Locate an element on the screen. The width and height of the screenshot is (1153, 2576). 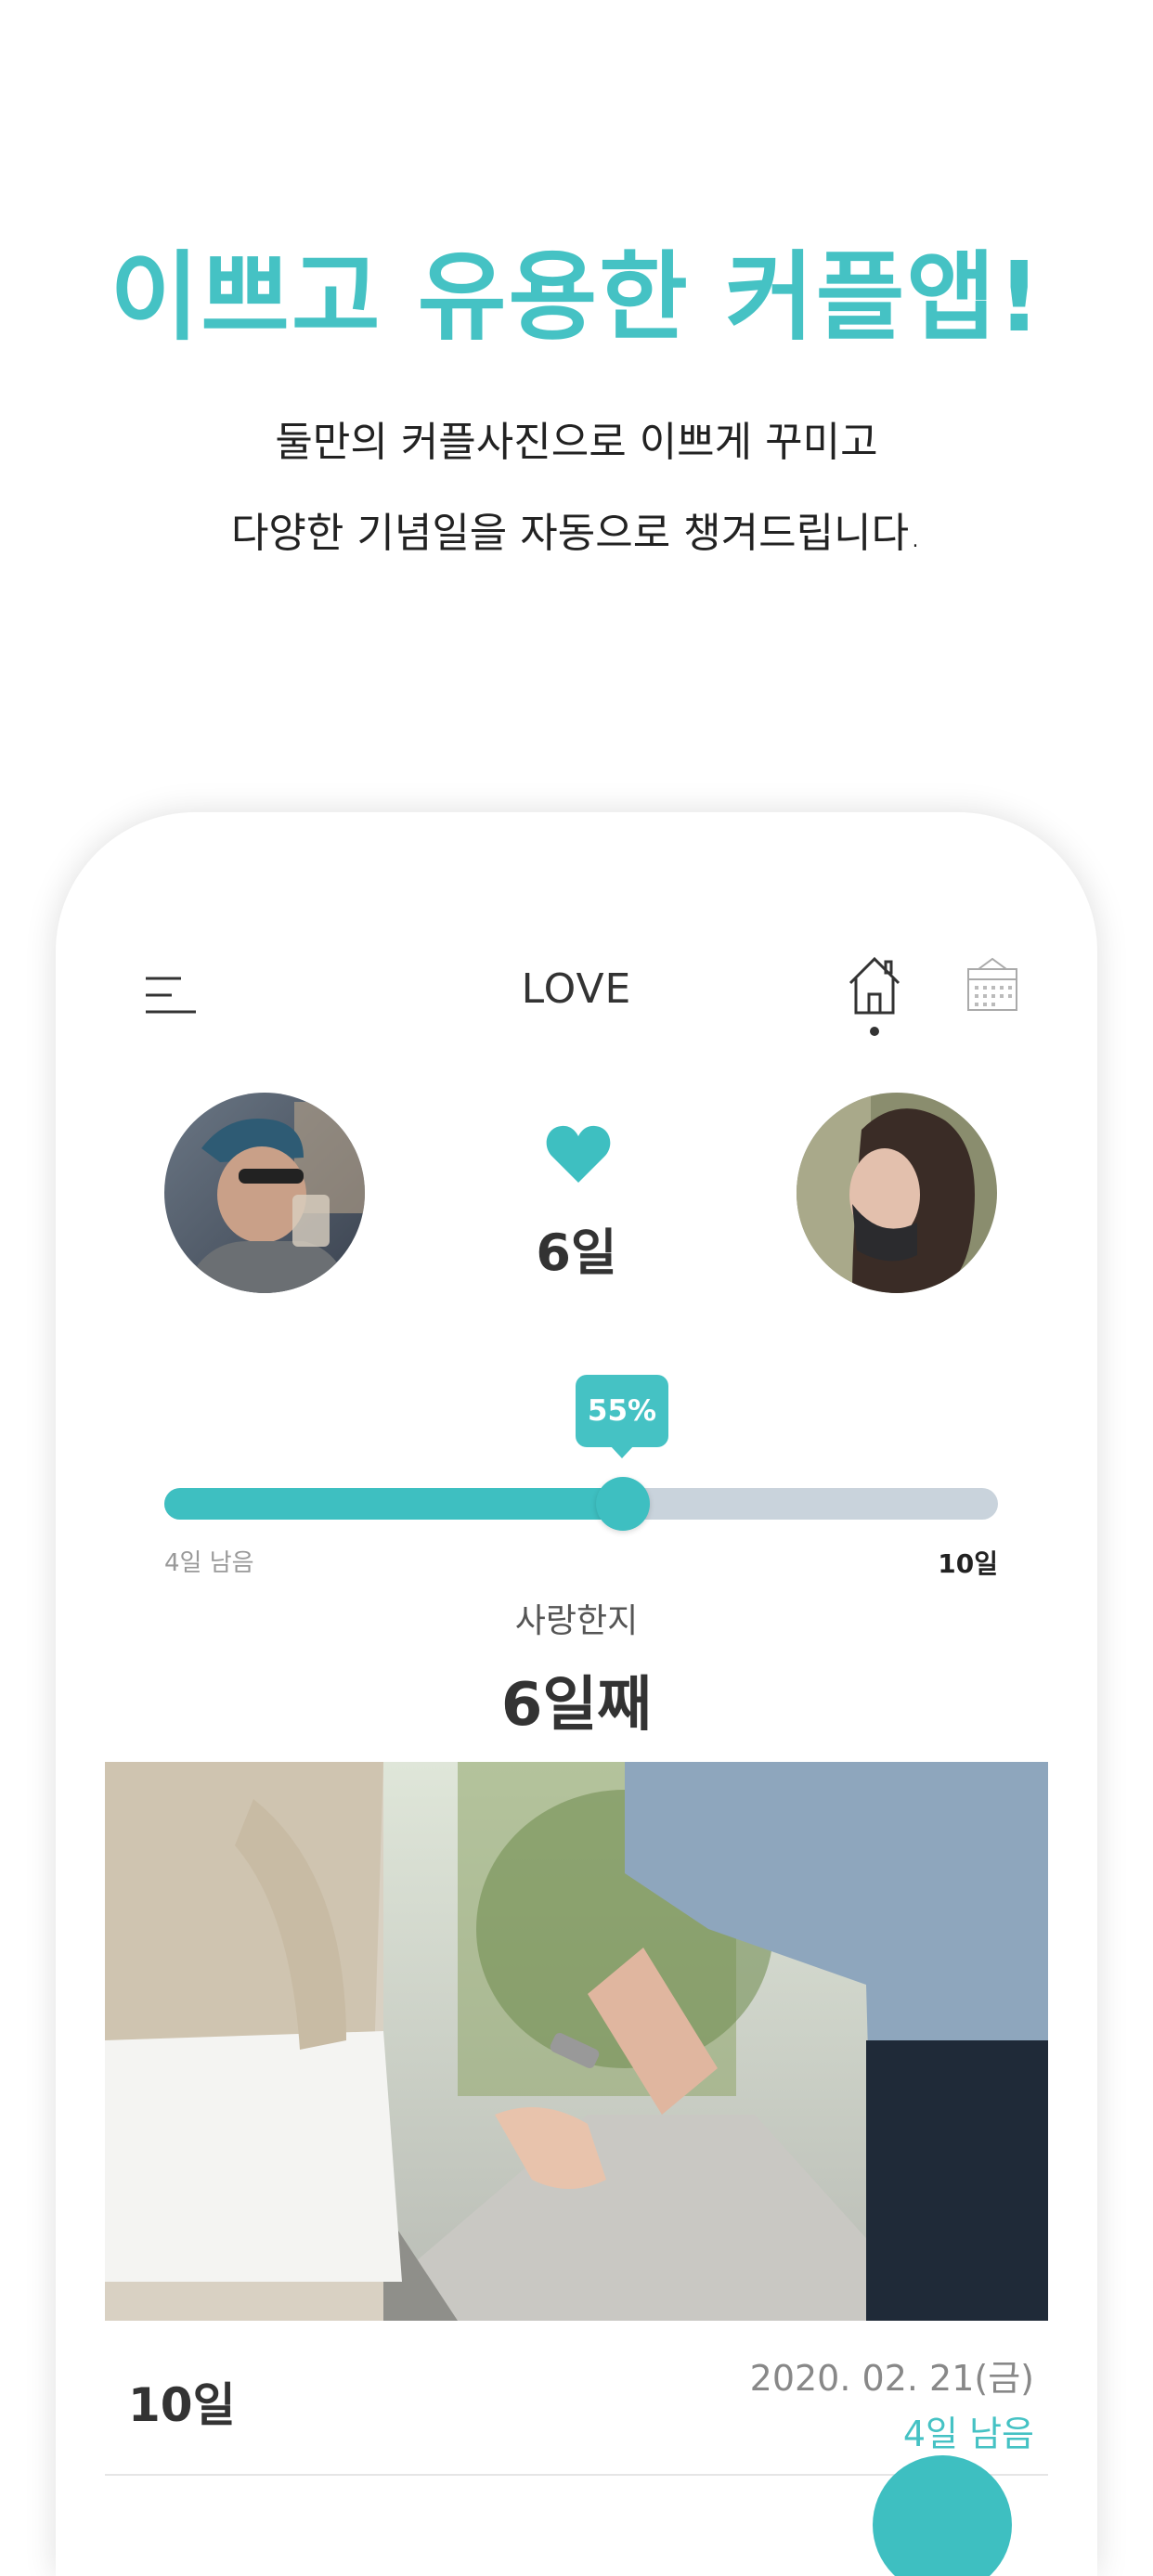
days-remaining-label: 4일 남음 is located at coordinates (209, 1563).